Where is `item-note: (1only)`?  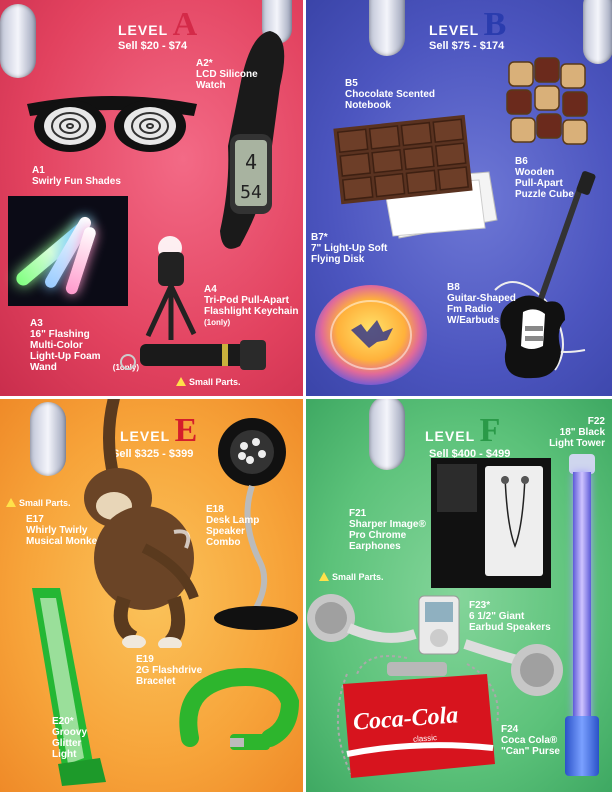
item-note: (1only) is located at coordinates (217, 322).